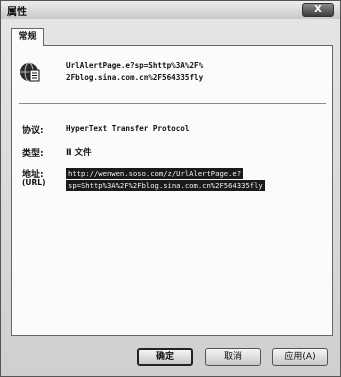 The height and width of the screenshot is (377, 341). Describe the element at coordinates (172, 104) in the screenshot. I see `separator` at that location.